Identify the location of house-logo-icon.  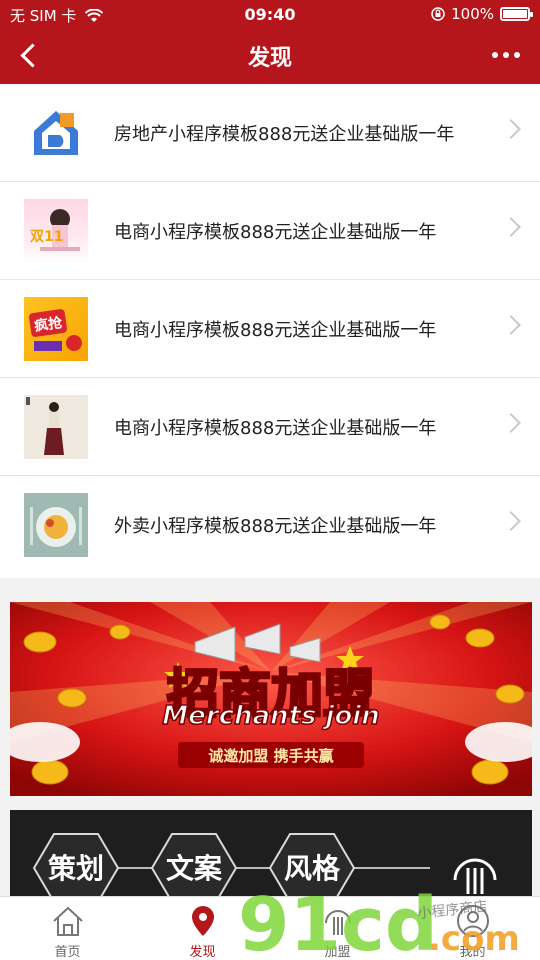
(56, 133).